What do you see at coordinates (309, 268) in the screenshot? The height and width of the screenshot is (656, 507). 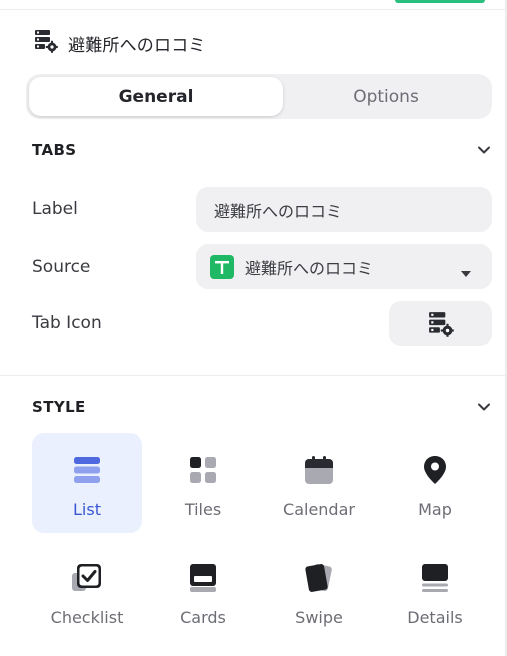 I see `source-select-value: 避難所へのロコミ` at bounding box center [309, 268].